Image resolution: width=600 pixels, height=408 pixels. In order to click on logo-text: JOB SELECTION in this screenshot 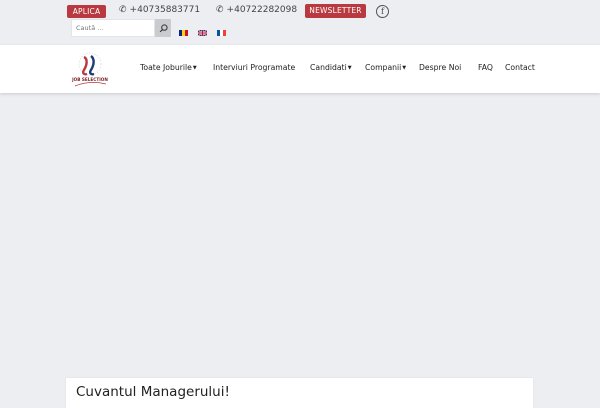, I will do `click(90, 79)`.